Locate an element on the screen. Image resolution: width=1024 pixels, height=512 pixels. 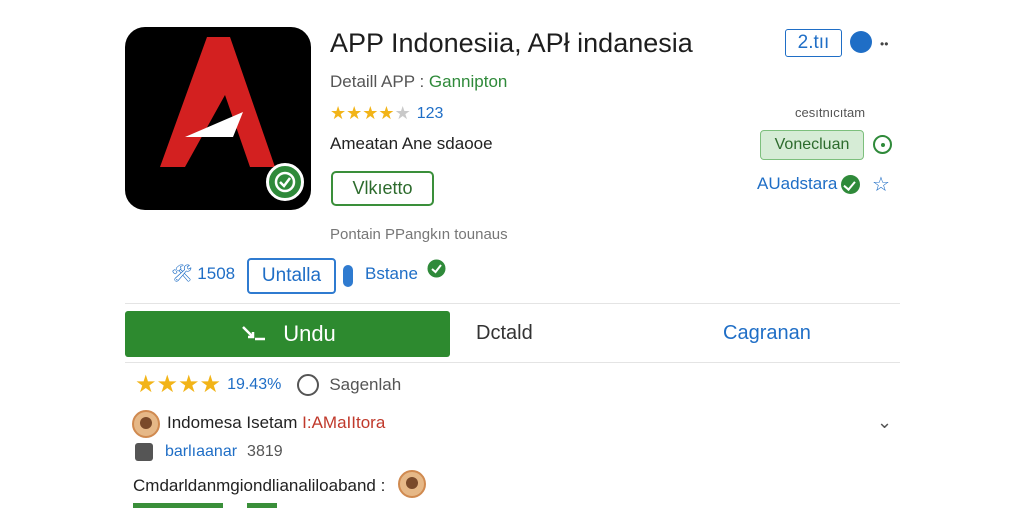
status-pill: Vonecluan is located at coordinates (812, 145).